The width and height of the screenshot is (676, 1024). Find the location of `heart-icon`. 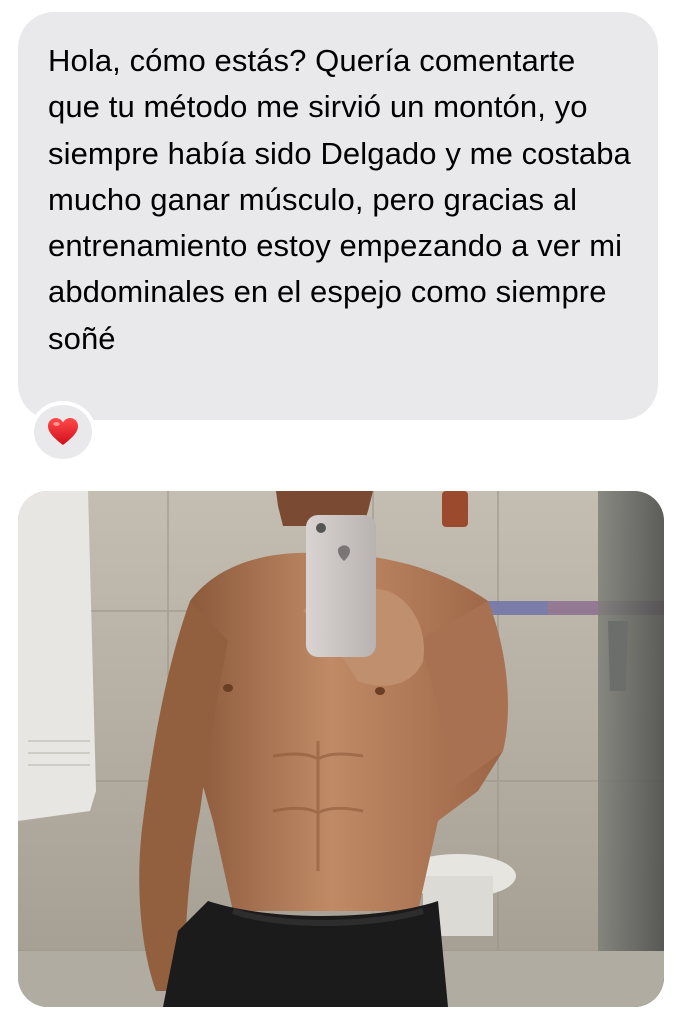

heart-icon is located at coordinates (63, 431).